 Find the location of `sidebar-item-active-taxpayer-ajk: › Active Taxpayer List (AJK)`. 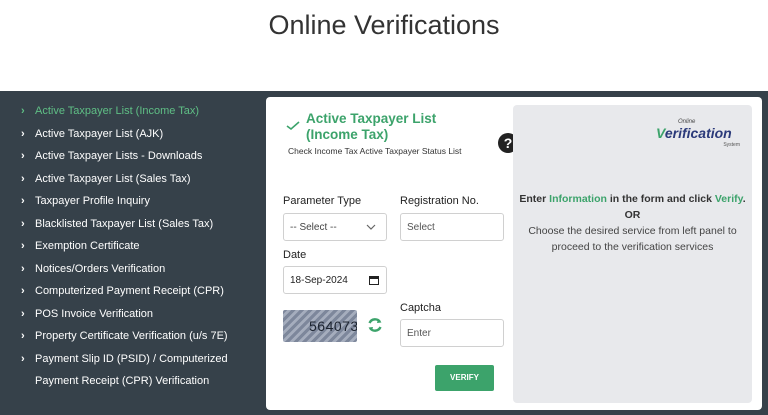

sidebar-item-active-taxpayer-ajk: › Active Taxpayer List (AJK) is located at coordinates (131, 138).